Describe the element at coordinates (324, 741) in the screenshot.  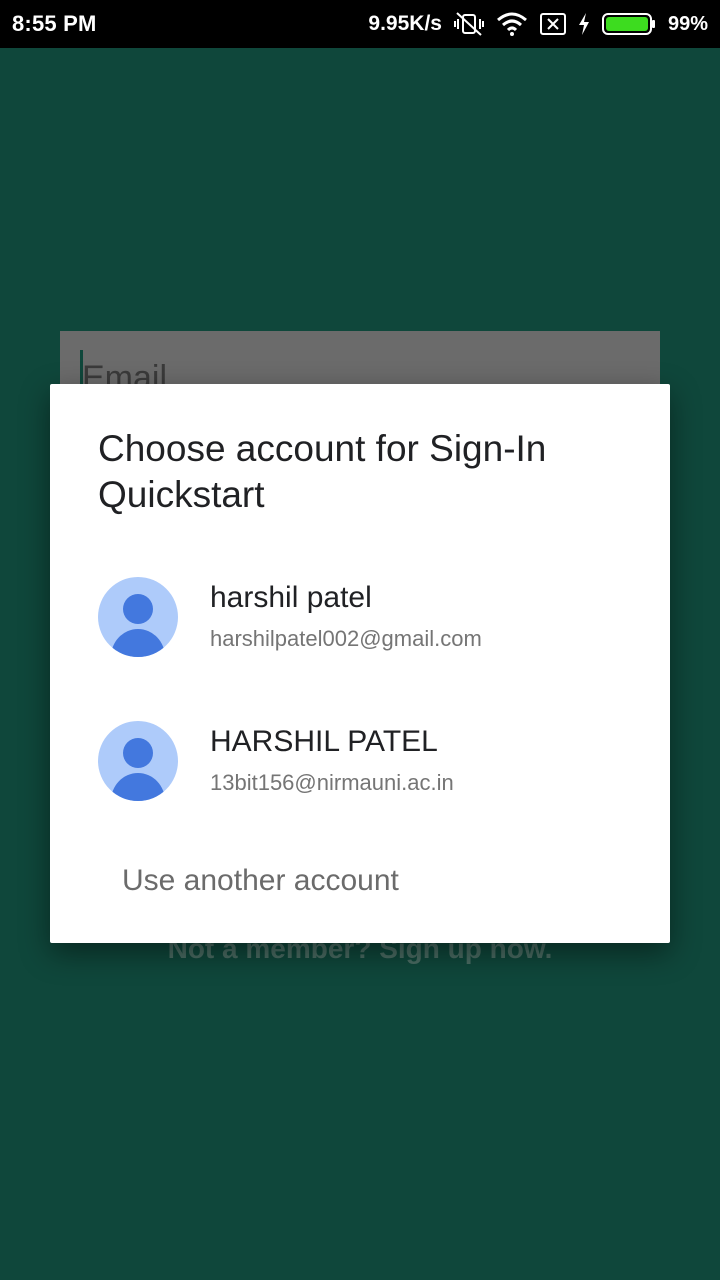
I see `account-name: HARSHIL PATEL` at that location.